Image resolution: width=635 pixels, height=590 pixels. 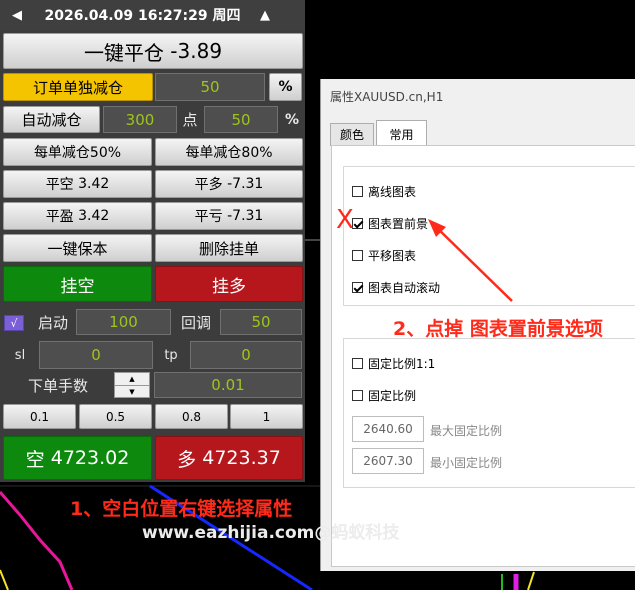 What do you see at coordinates (181, 509) in the screenshot?
I see `step1-annotation: 1、空白位置右键选择属性` at bounding box center [181, 509].